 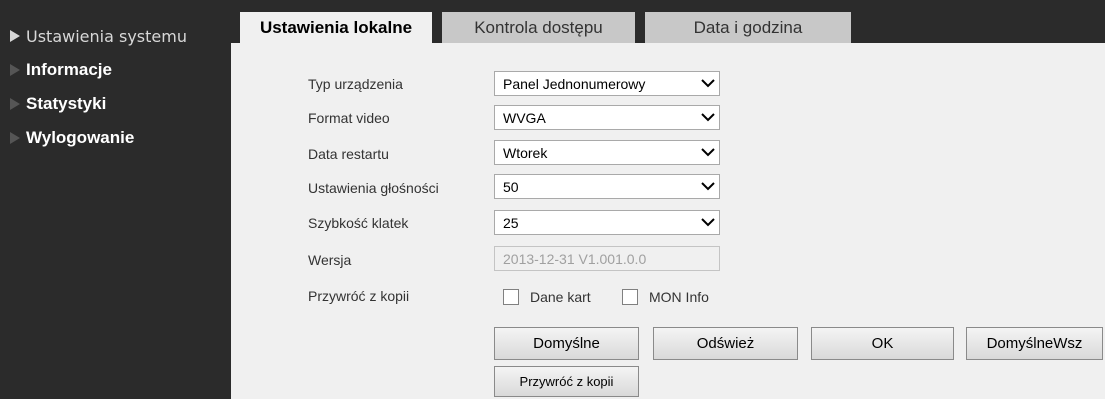 I want to click on device-type-label: Typ urządzenia, so click(x=355, y=84).